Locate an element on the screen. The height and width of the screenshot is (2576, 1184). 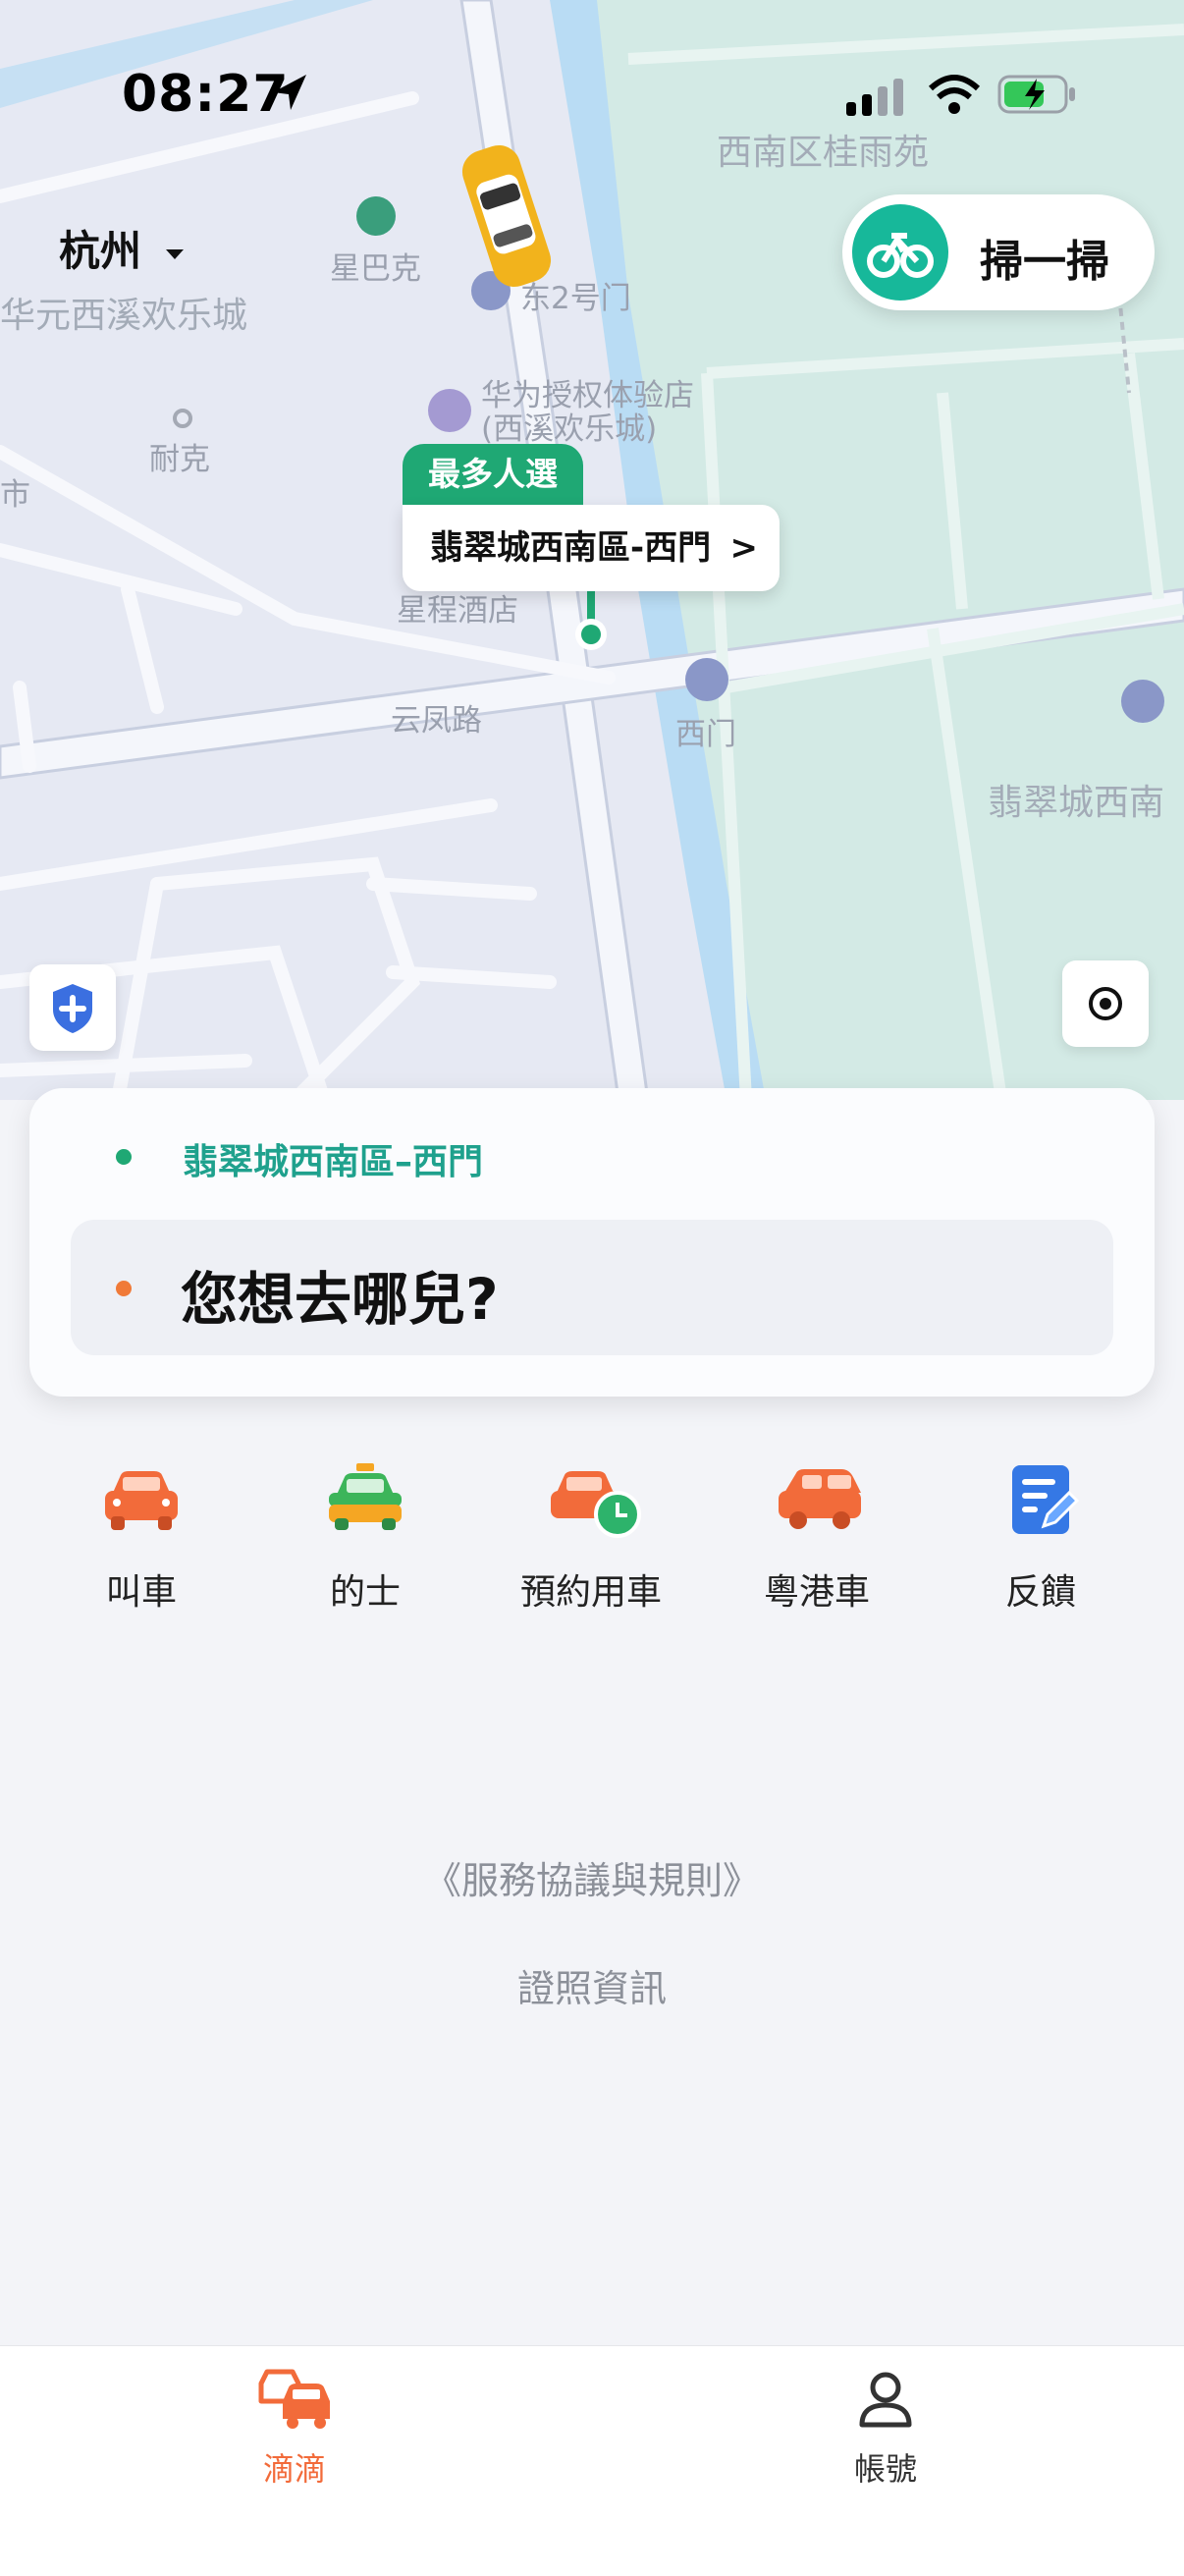
tab-didi: 滴滴 is located at coordinates (294, 2429).